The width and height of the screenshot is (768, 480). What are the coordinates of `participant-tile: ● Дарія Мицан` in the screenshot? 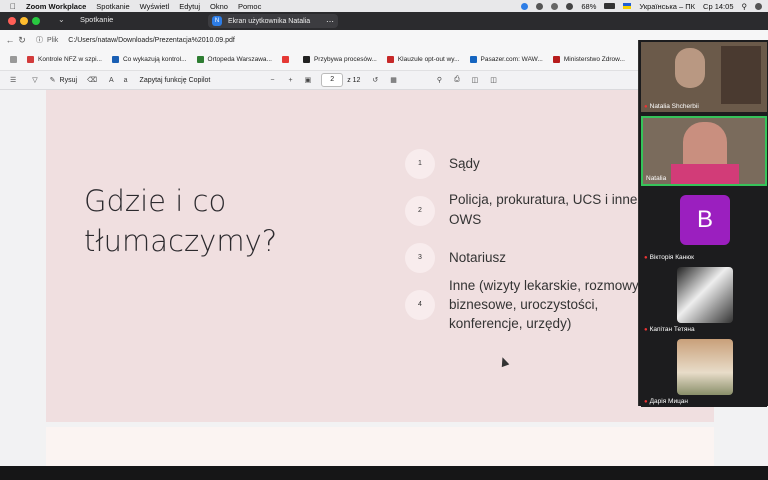 It's located at (704, 372).